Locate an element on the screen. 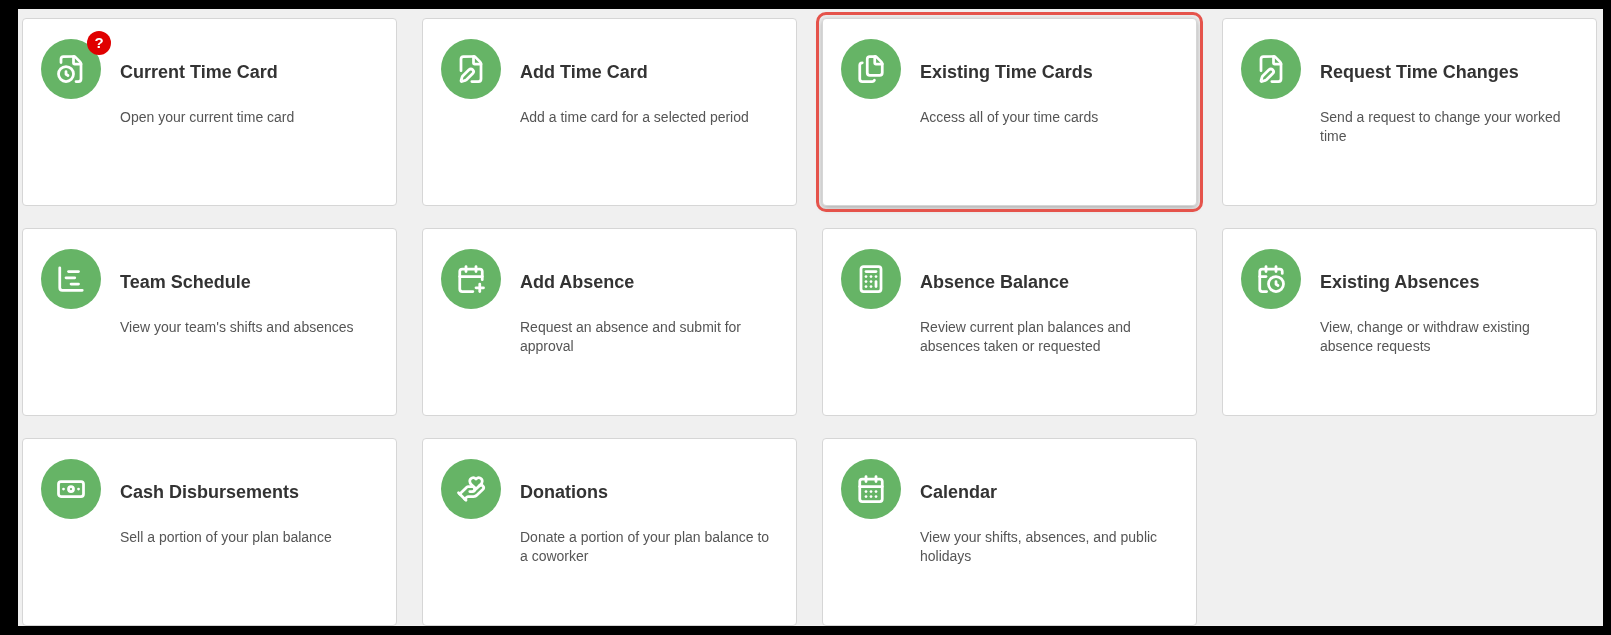  tile-description: Request an absence and submit for approval is located at coordinates (631, 337).